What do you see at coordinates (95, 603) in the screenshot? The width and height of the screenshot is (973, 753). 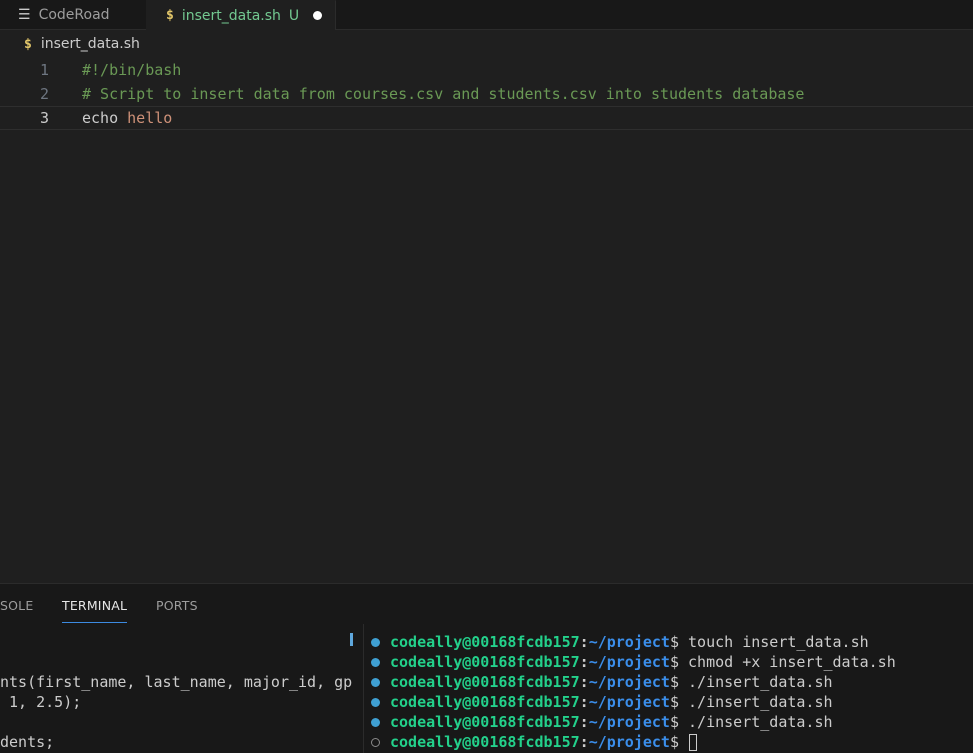 I see `tab-terminal: TERMINAL` at bounding box center [95, 603].